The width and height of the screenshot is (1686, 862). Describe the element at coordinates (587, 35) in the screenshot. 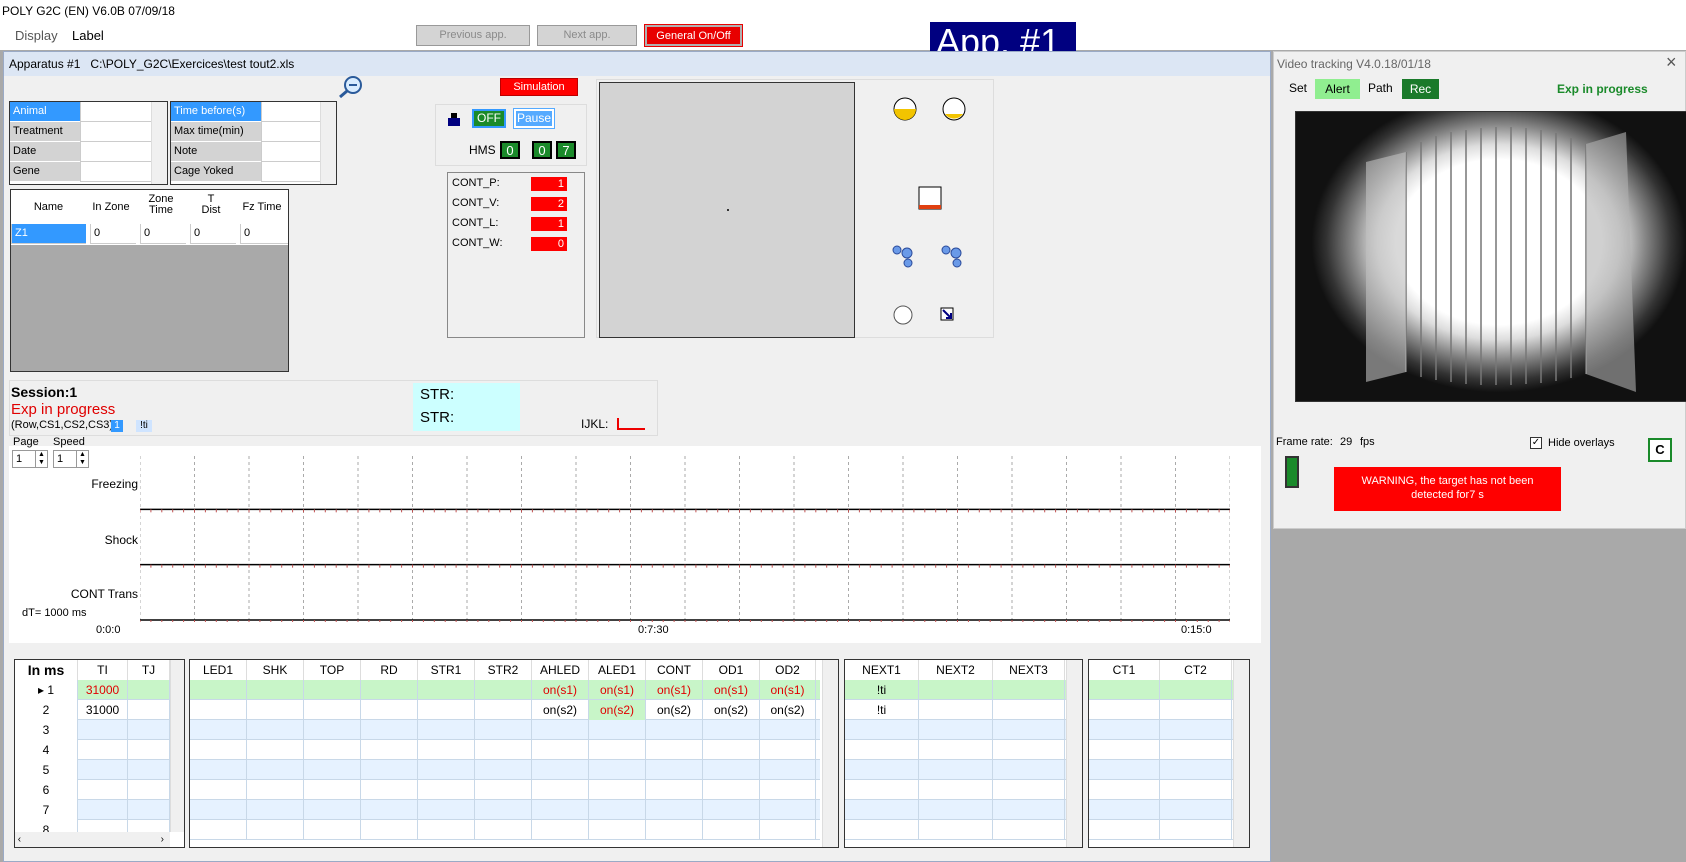

I see `next-app-button: Next app.` at that location.